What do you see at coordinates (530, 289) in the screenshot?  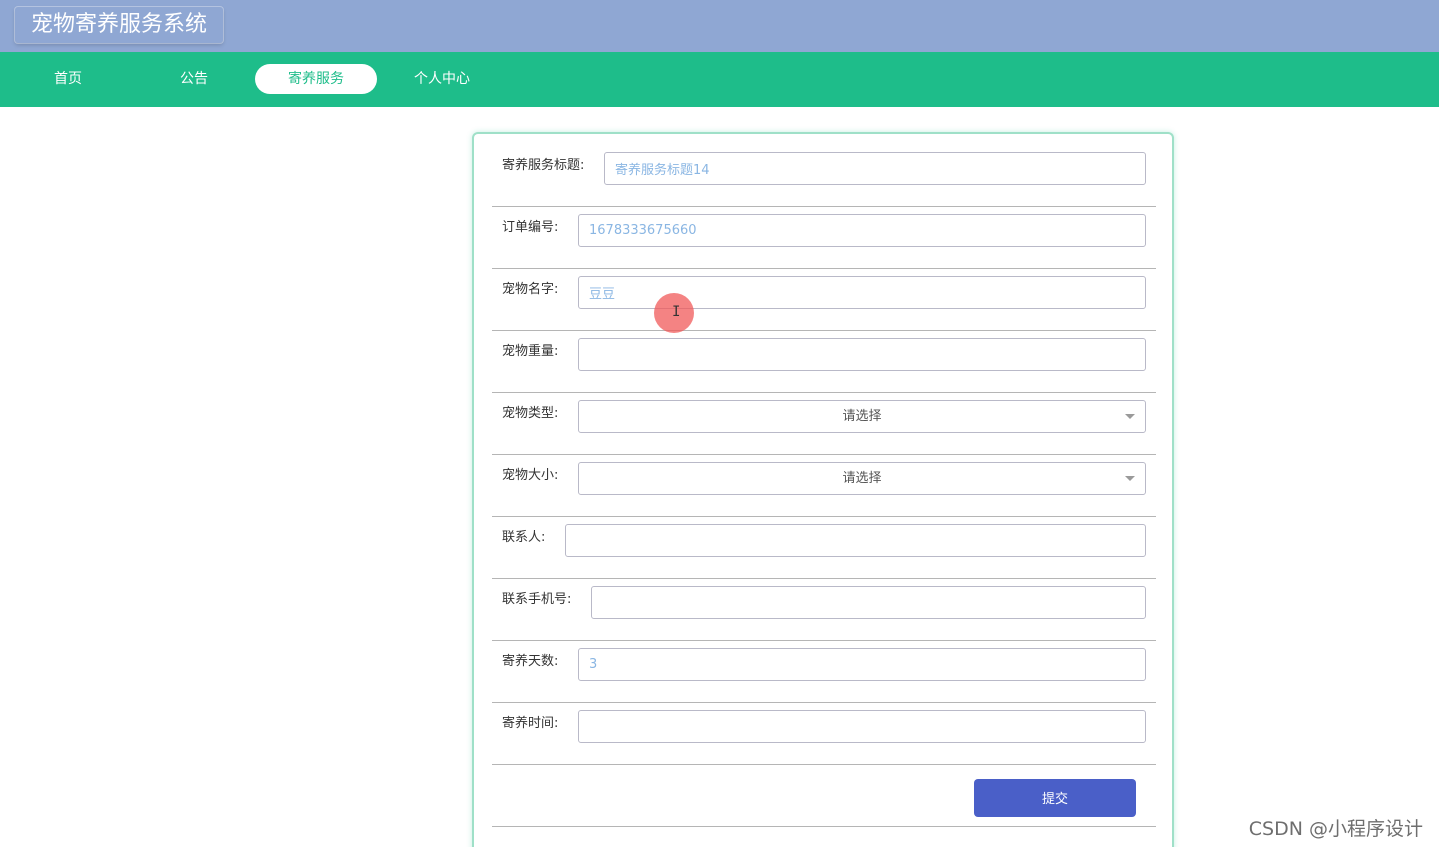 I see `pet-name-label: 宠物名字:` at bounding box center [530, 289].